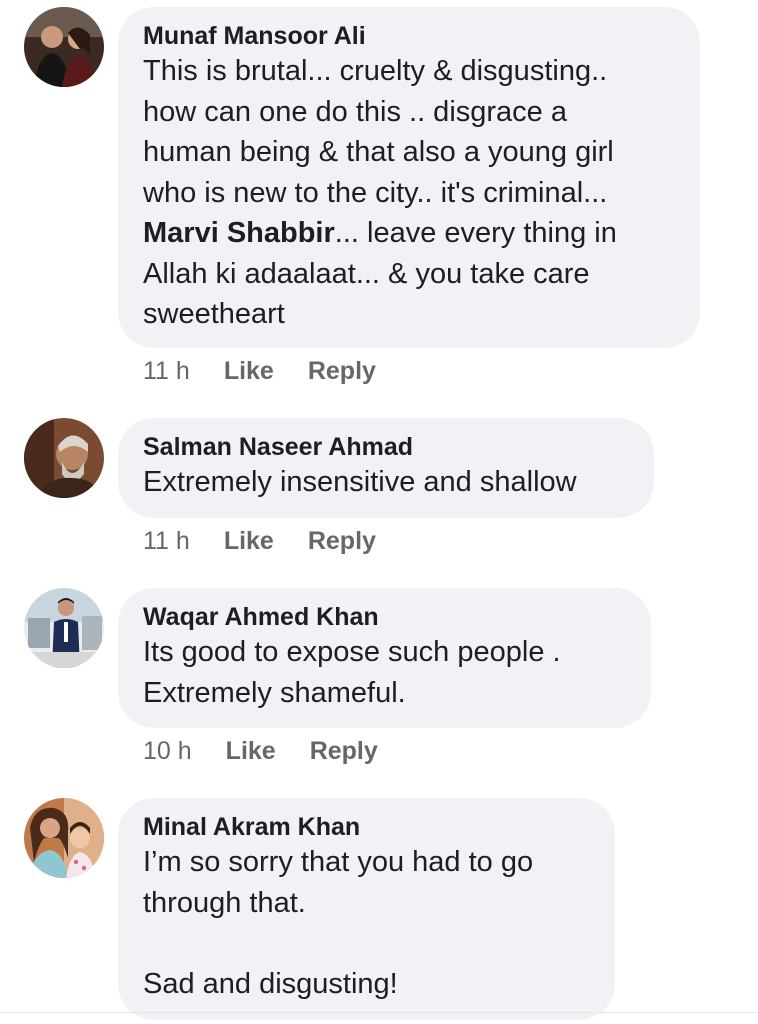 The width and height of the screenshot is (758, 1024). What do you see at coordinates (239, 233) in the screenshot?
I see `mention-link: Marvi Shabbir` at bounding box center [239, 233].